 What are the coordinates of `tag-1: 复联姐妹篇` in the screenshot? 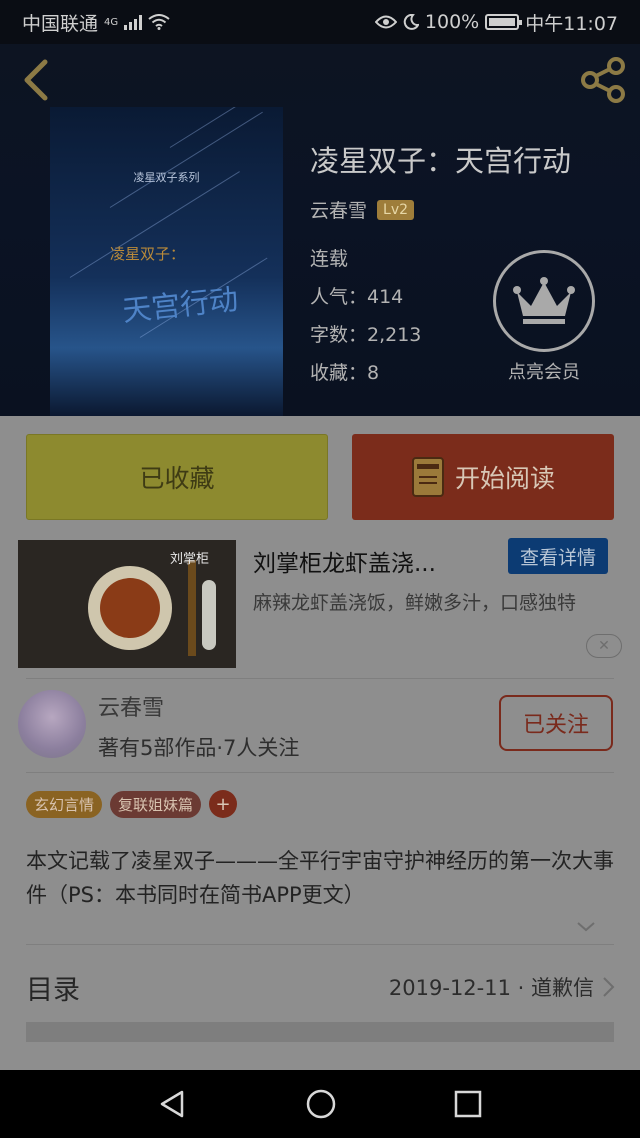 It's located at (156, 804).